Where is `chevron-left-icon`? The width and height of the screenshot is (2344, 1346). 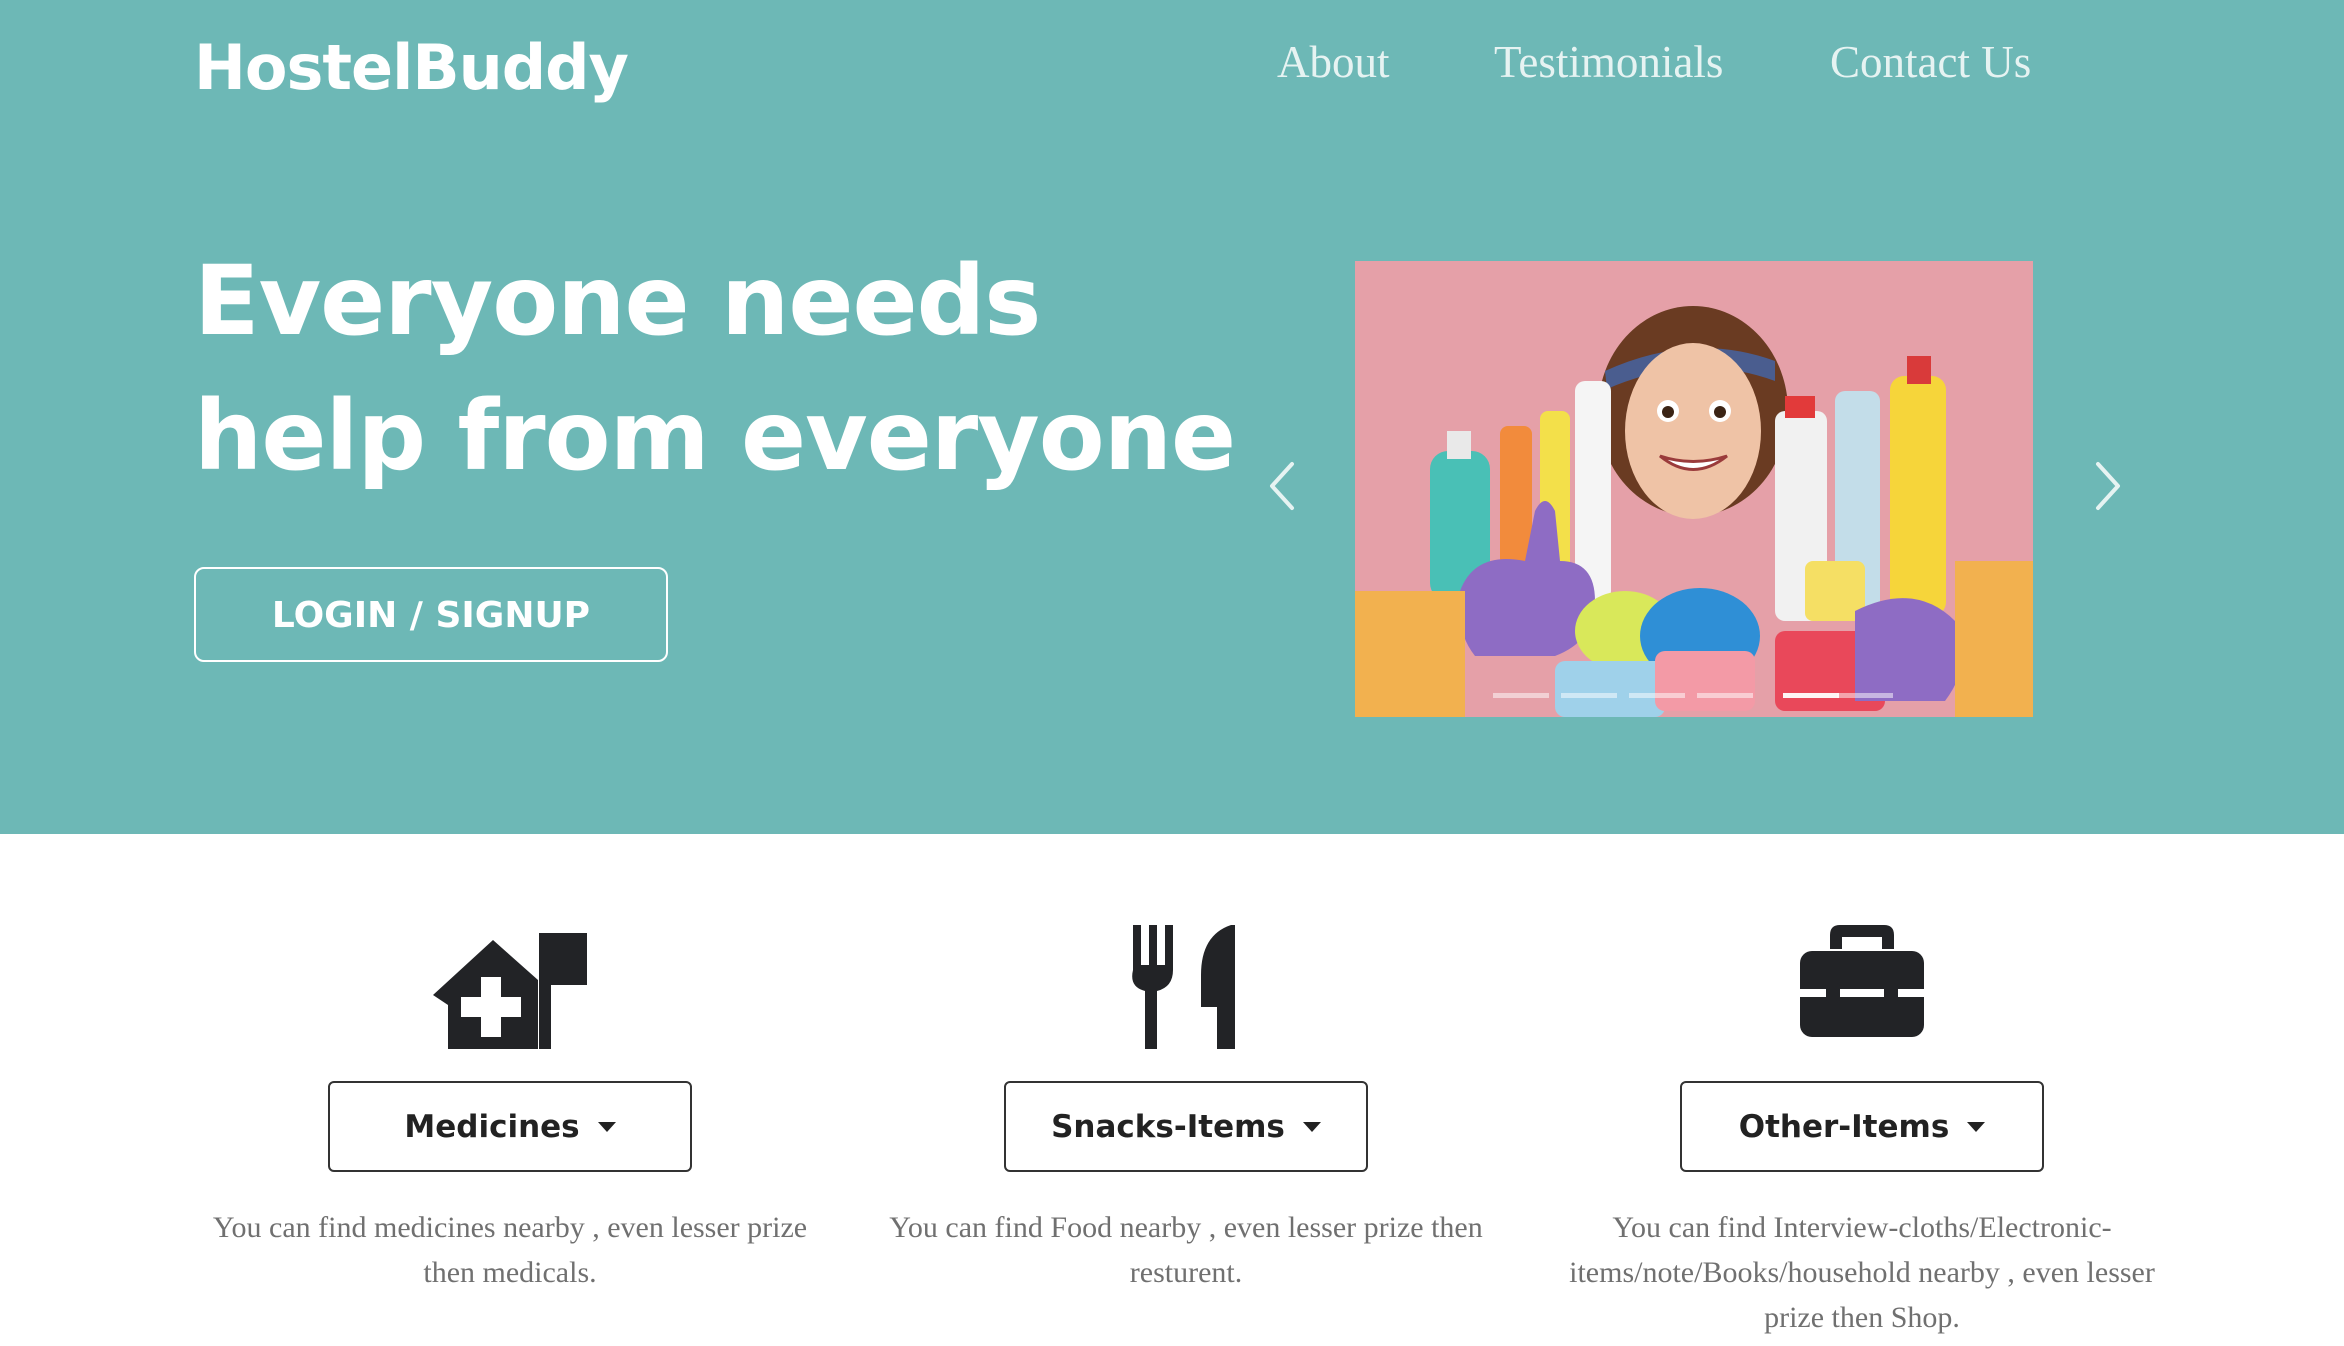 chevron-left-icon is located at coordinates (1282, 486).